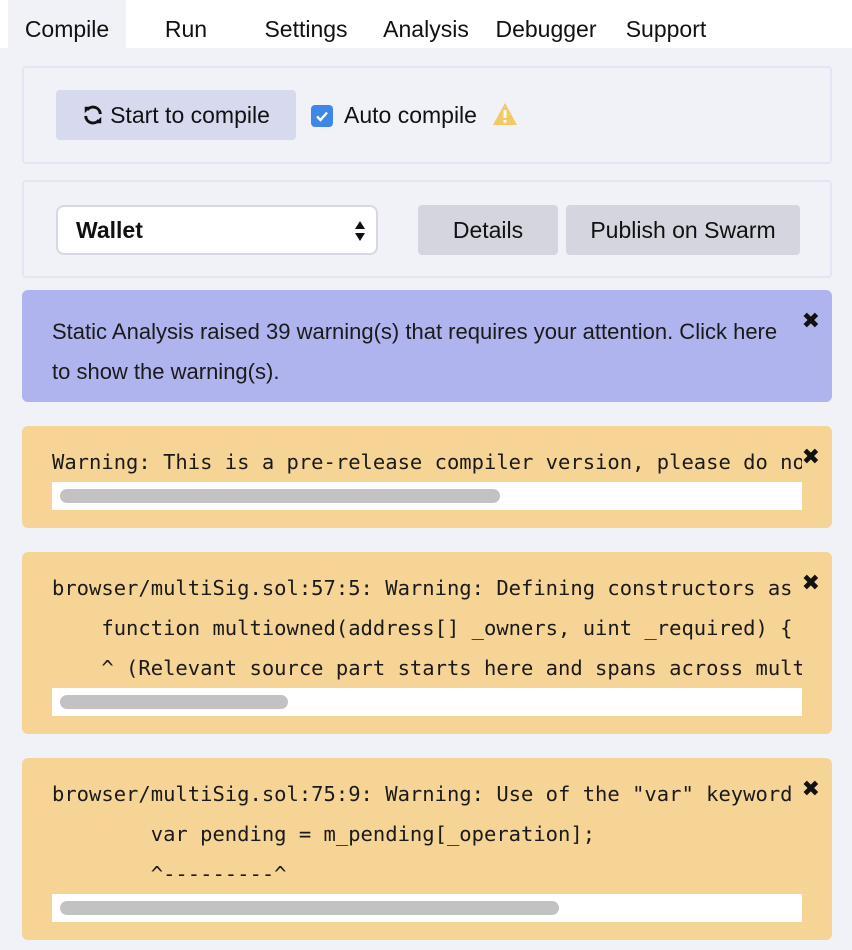  What do you see at coordinates (324, 834) in the screenshot?
I see `warning-line: var pending = m_pending[_operation];` at bounding box center [324, 834].